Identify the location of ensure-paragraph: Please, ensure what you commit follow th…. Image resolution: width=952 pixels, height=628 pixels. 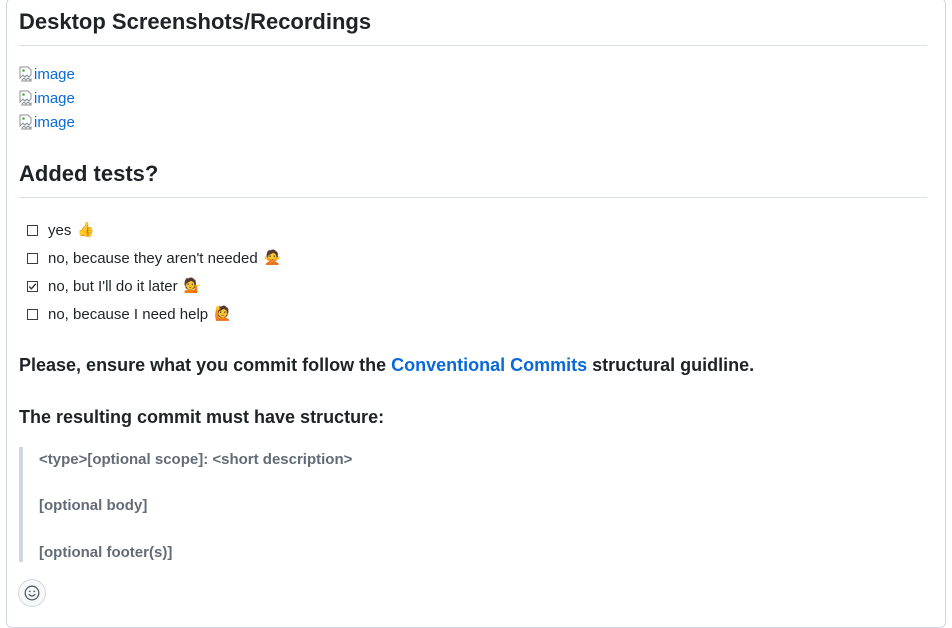
(386, 365).